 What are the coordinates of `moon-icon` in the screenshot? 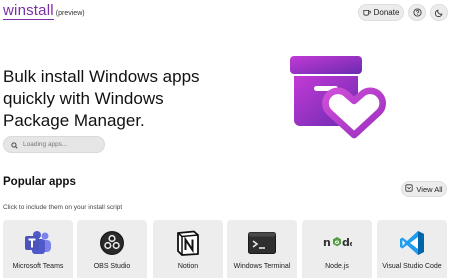 It's located at (439, 13).